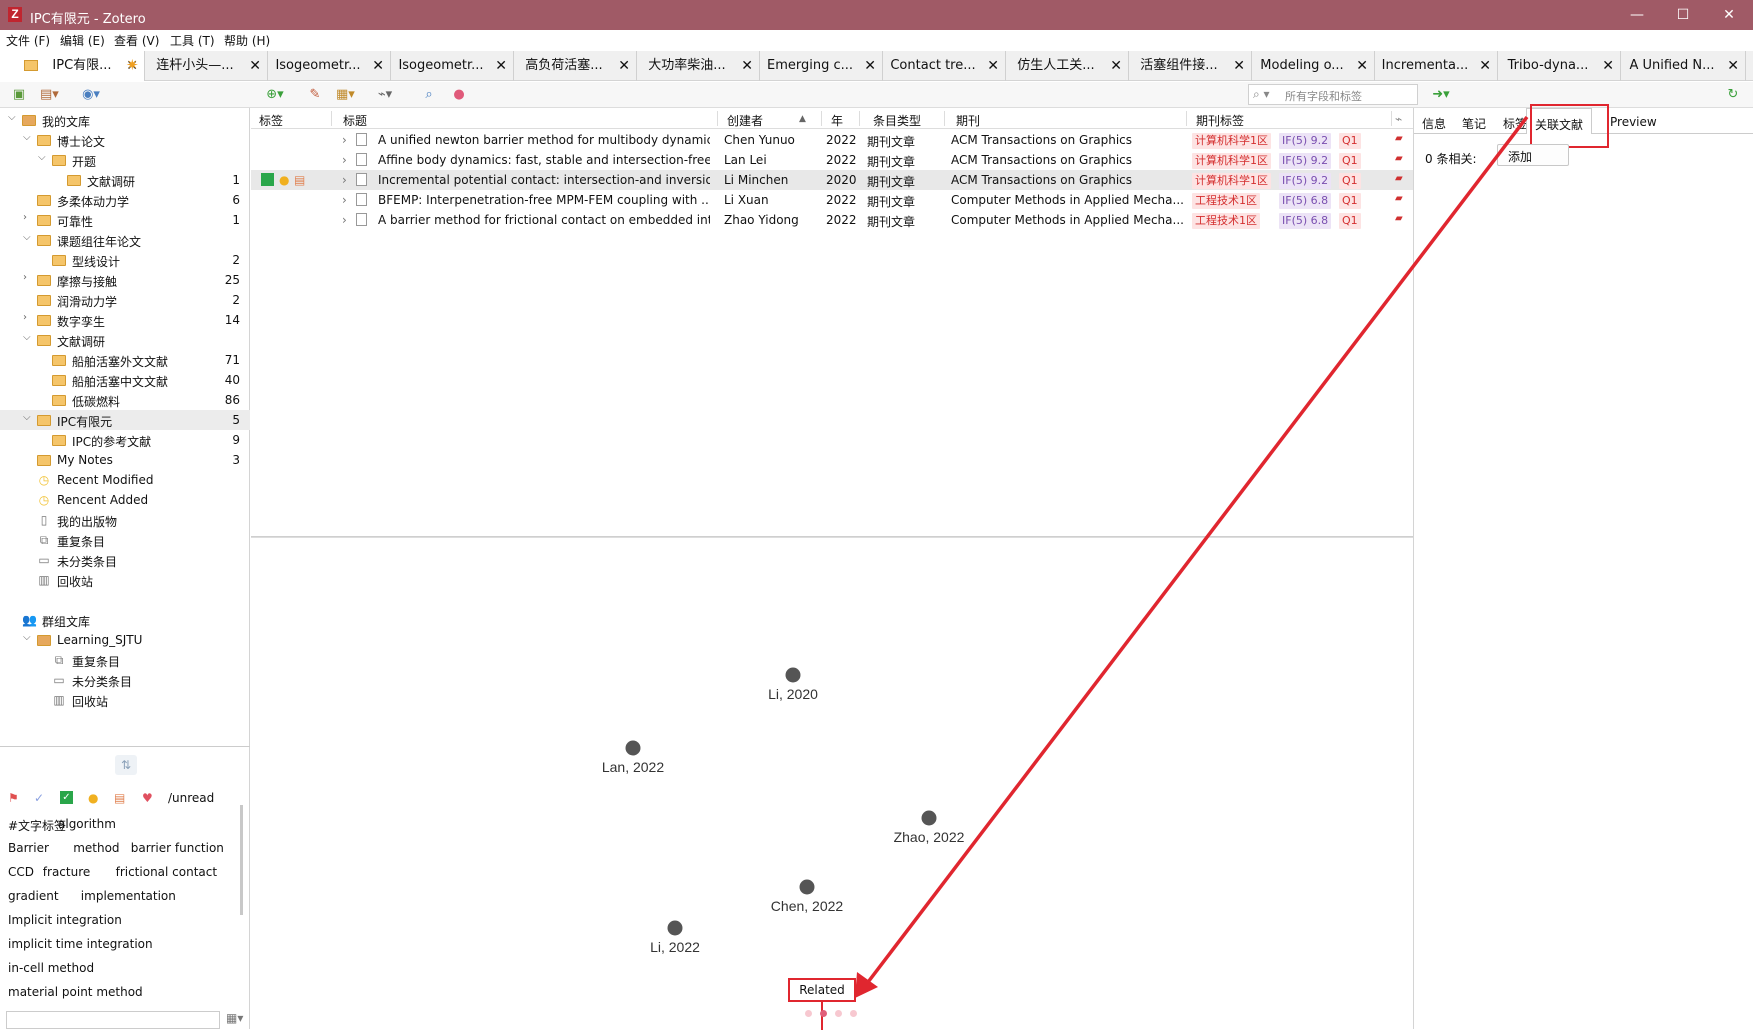 The height and width of the screenshot is (1030, 1753). Describe the element at coordinates (1474, 123) in the screenshot. I see `tab-notes: 笔记` at that location.